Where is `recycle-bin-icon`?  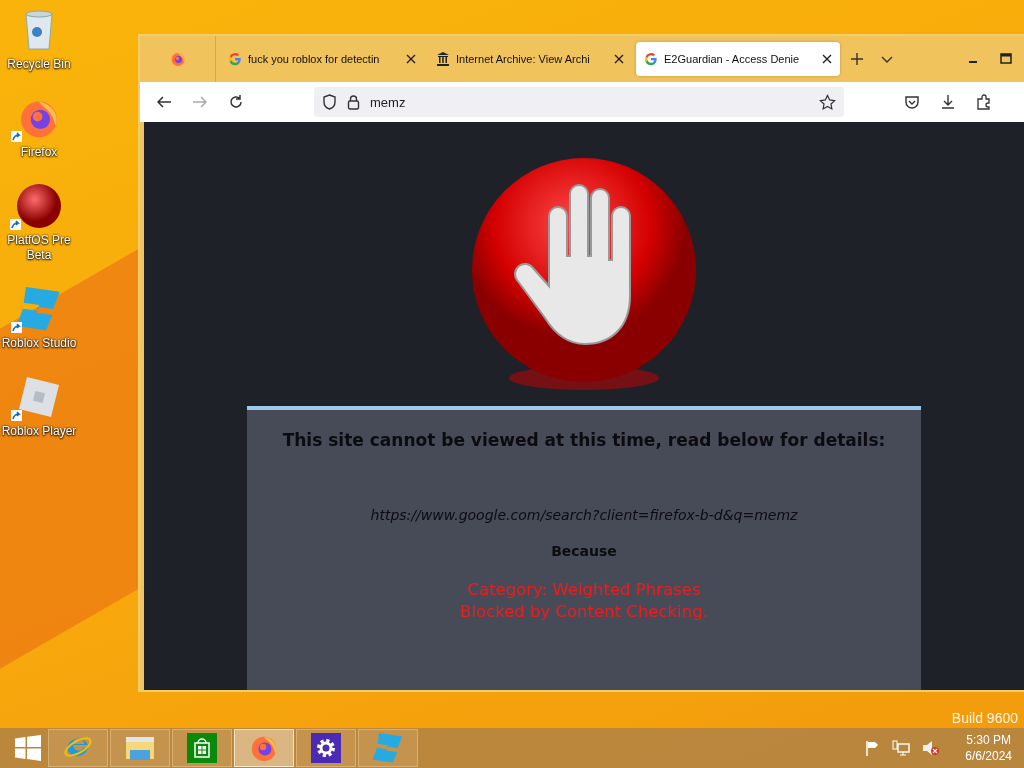 recycle-bin-icon is located at coordinates (39, 30).